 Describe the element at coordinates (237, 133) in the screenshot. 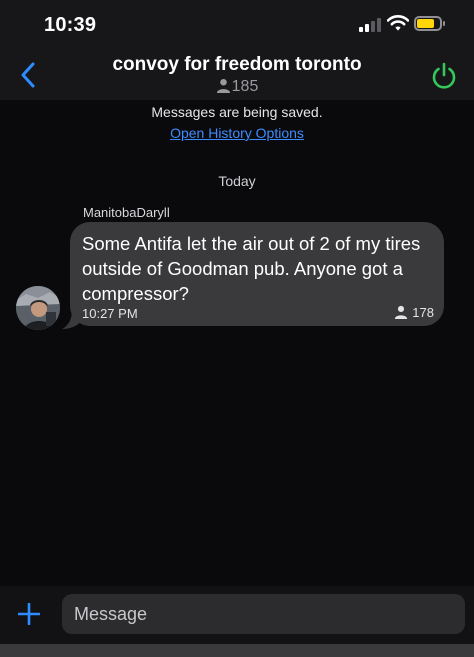

I see `history-options-link: Open History Options` at that location.